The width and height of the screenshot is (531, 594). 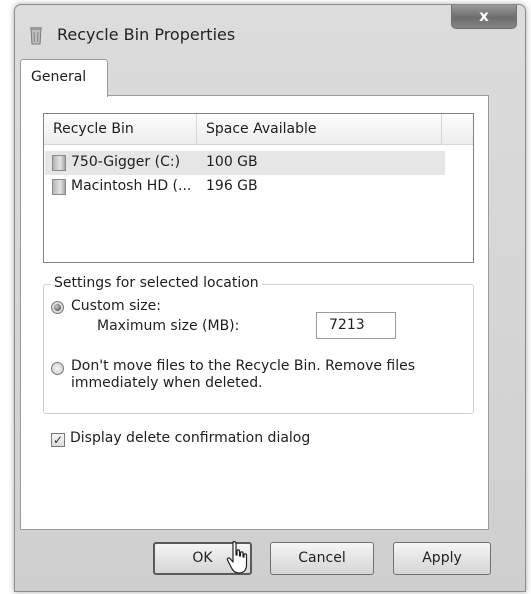 I want to click on custom-size-radio, so click(x=57, y=307).